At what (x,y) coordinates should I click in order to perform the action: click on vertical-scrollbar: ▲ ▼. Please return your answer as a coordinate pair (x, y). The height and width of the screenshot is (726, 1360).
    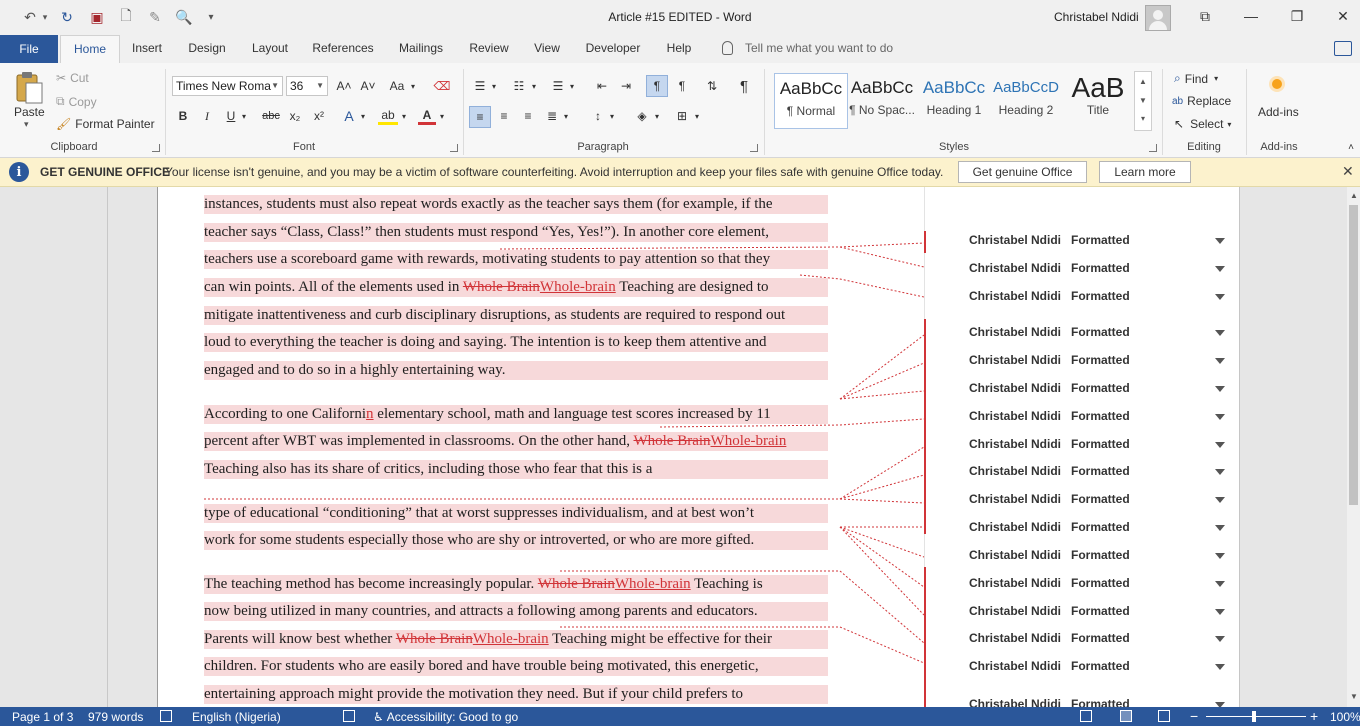
    Looking at the image, I should click on (1353, 447).